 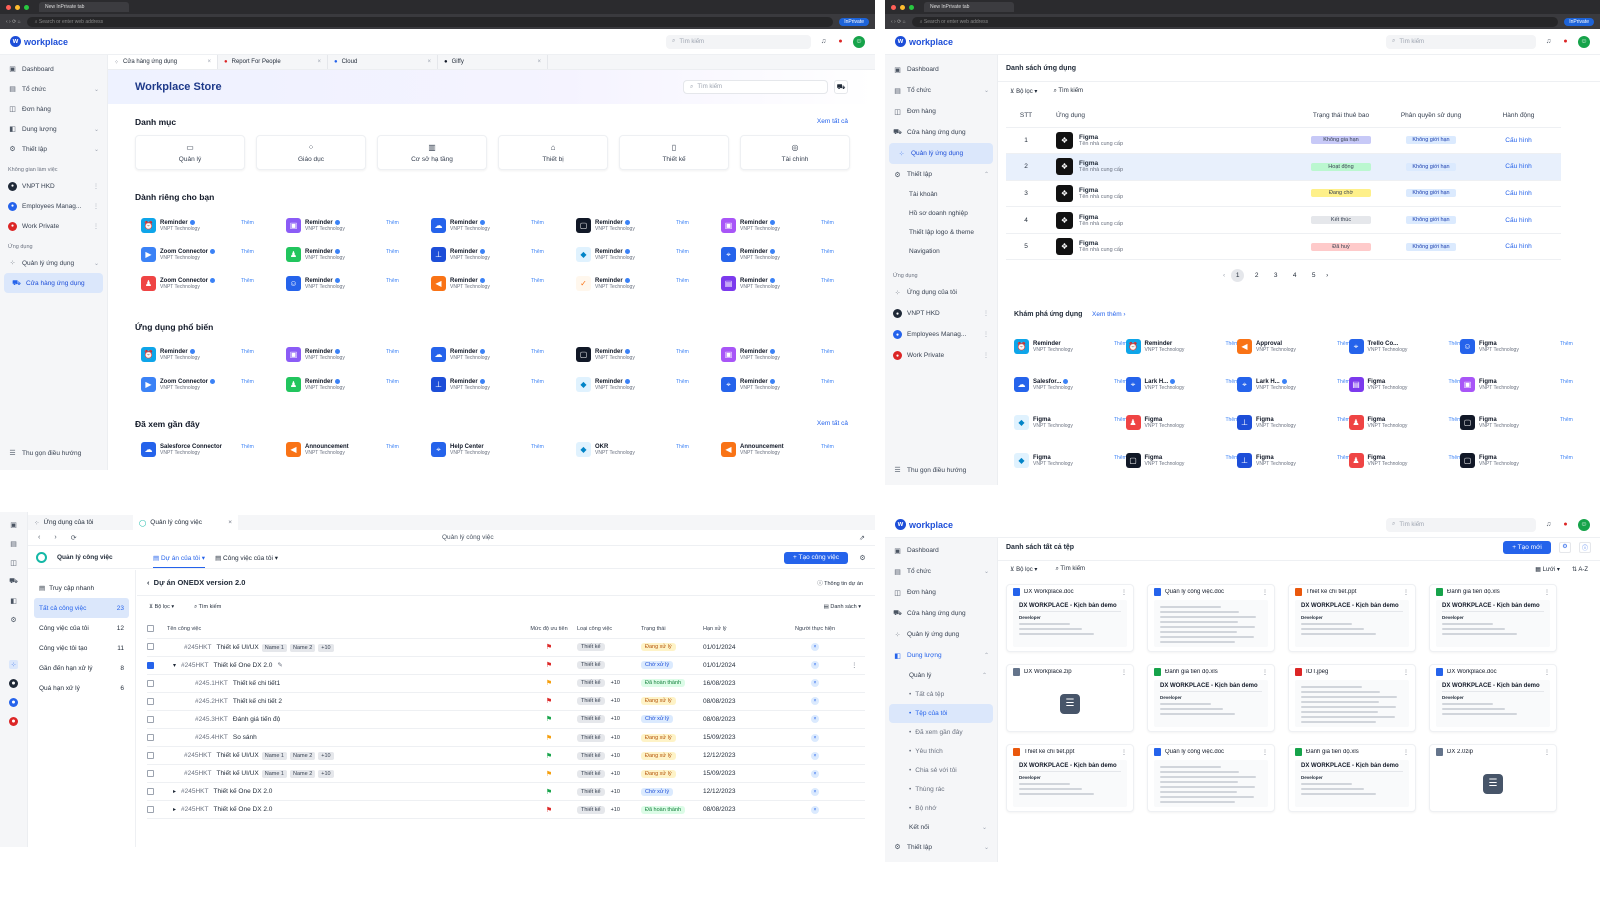 I want to click on sidebar-connect: Kết nối ⌄, so click(x=941, y=827).